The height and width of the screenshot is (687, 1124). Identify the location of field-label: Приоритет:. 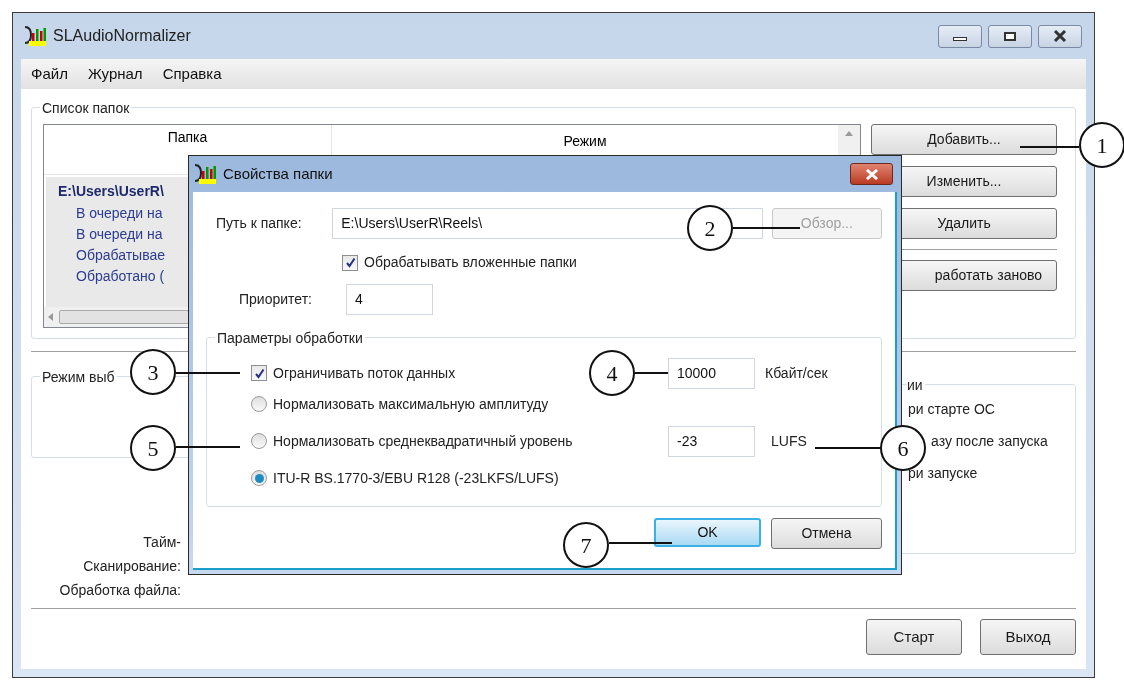
(275, 299).